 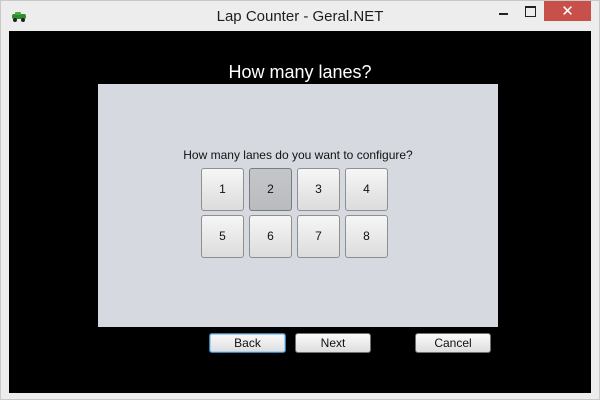 I want to click on next-button: Next, so click(x=333, y=343).